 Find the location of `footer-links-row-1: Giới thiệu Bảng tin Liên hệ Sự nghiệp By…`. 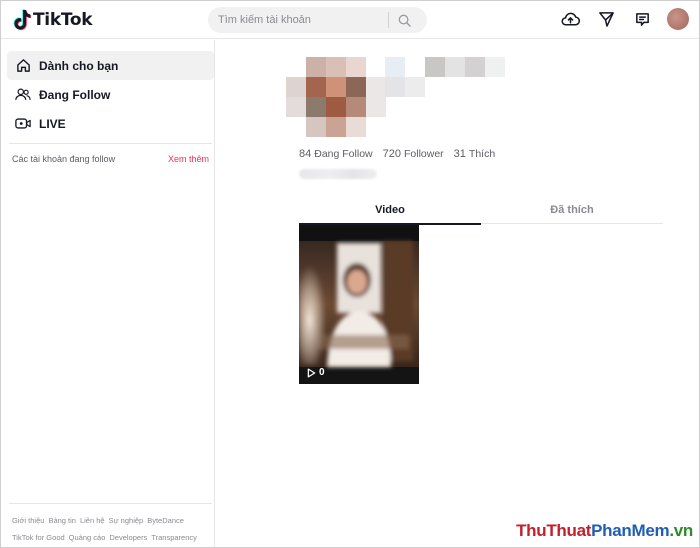

footer-links-row-1: Giới thiệu Bảng tin Liên hệ Sự nghiệp By… is located at coordinates (98, 520).